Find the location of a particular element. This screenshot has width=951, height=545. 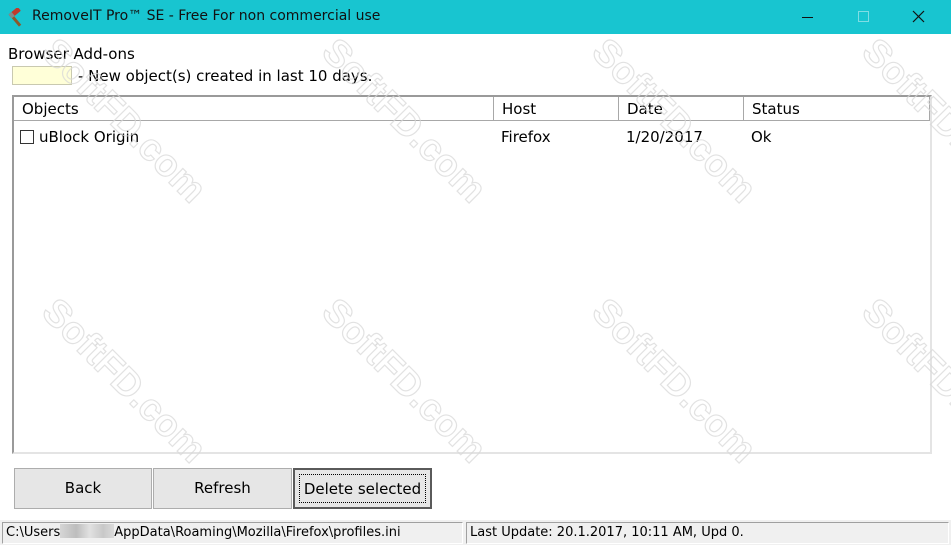

back-button: Back is located at coordinates (83, 488).